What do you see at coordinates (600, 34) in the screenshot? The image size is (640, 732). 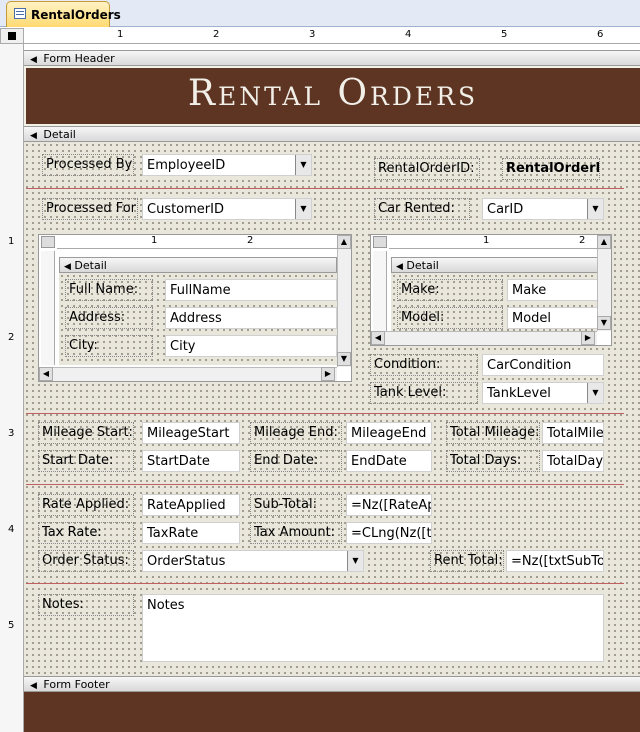 I see `ruler-number: 6` at bounding box center [600, 34].